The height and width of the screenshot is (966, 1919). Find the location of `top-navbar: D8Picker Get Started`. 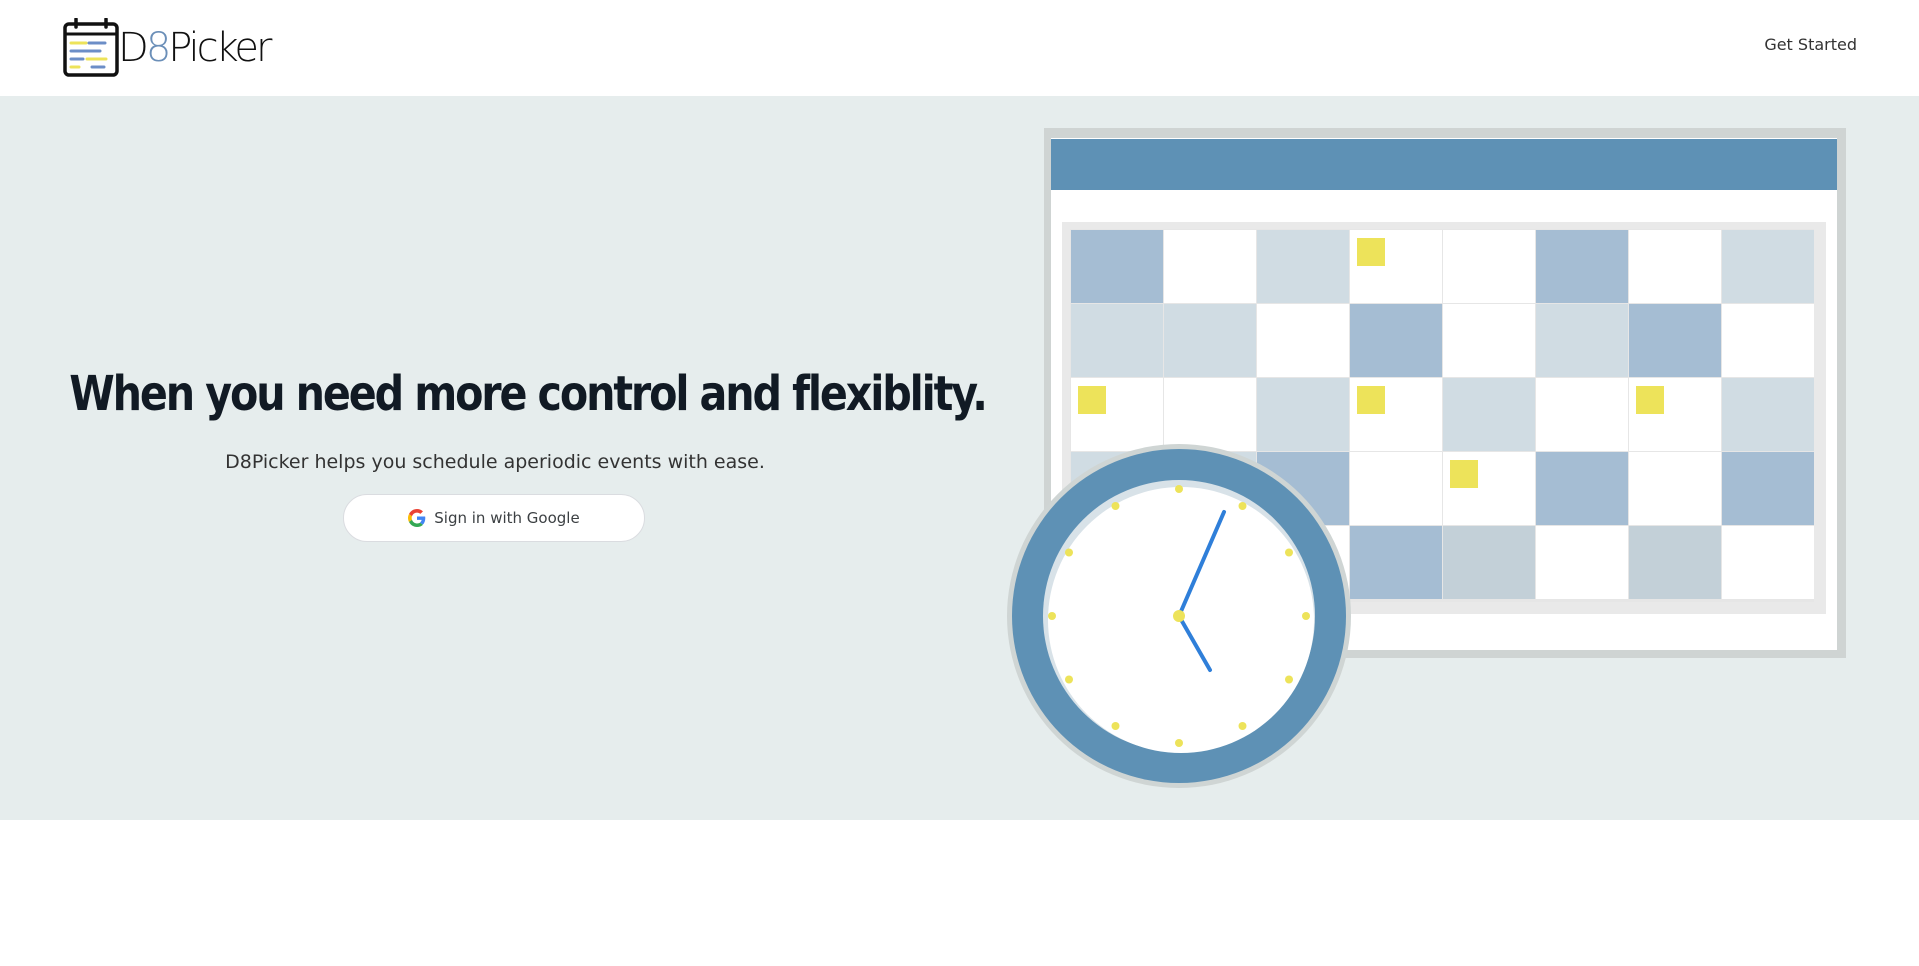

top-navbar: D8Picker Get Started is located at coordinates (959, 48).